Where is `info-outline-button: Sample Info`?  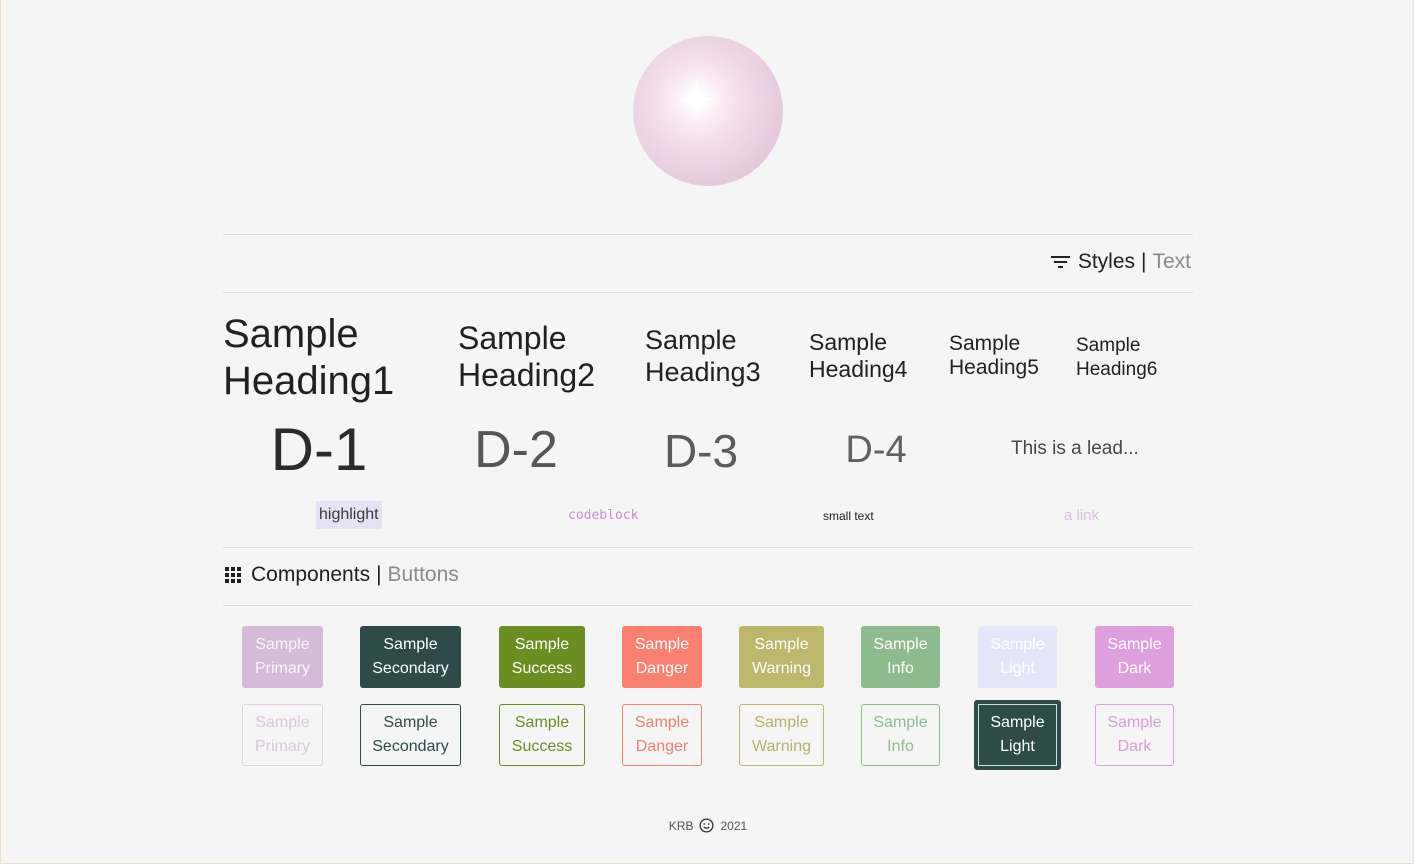
info-outline-button: Sample Info is located at coordinates (900, 735).